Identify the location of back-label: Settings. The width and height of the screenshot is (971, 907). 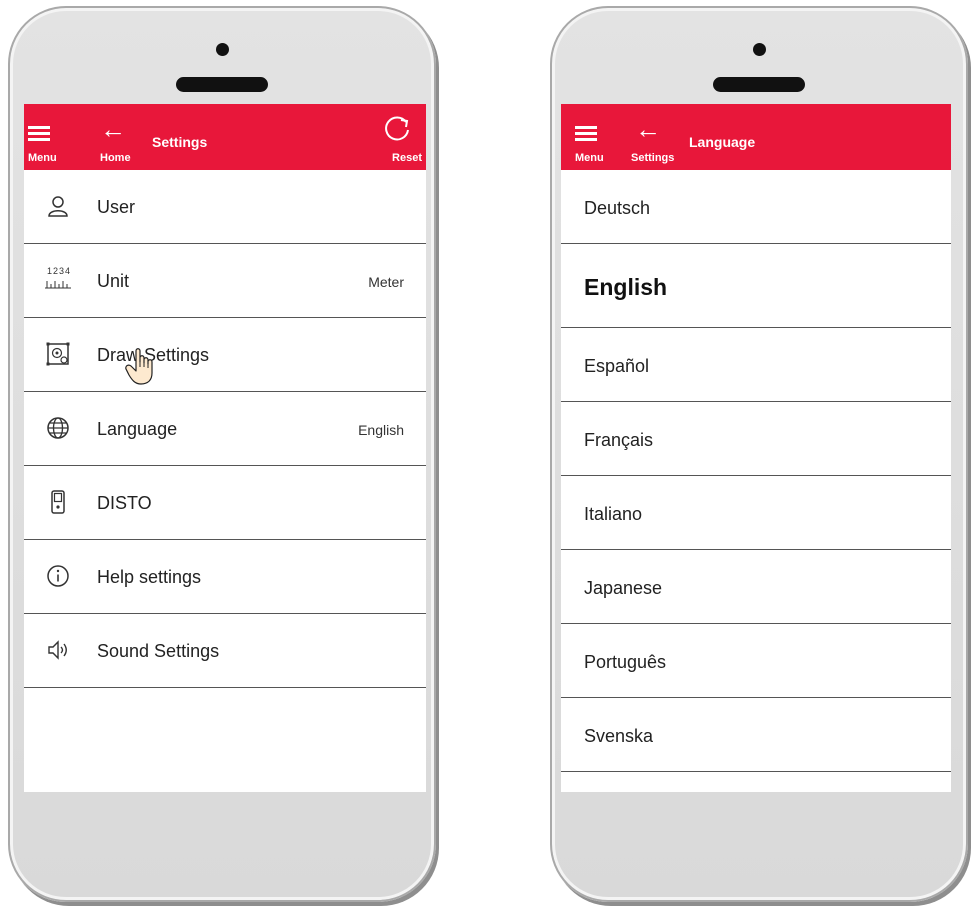
(653, 158).